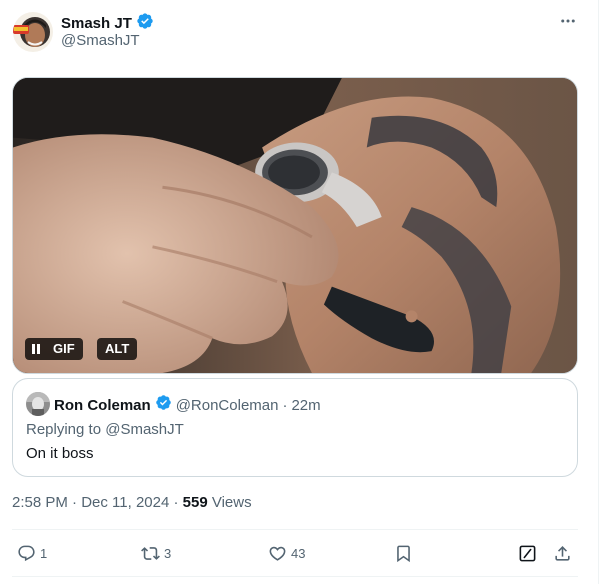 The width and height of the screenshot is (599, 584). Describe the element at coordinates (90, 502) in the screenshot. I see `post-timestamp: 2:58 PM · Dec 11, 2024` at that location.